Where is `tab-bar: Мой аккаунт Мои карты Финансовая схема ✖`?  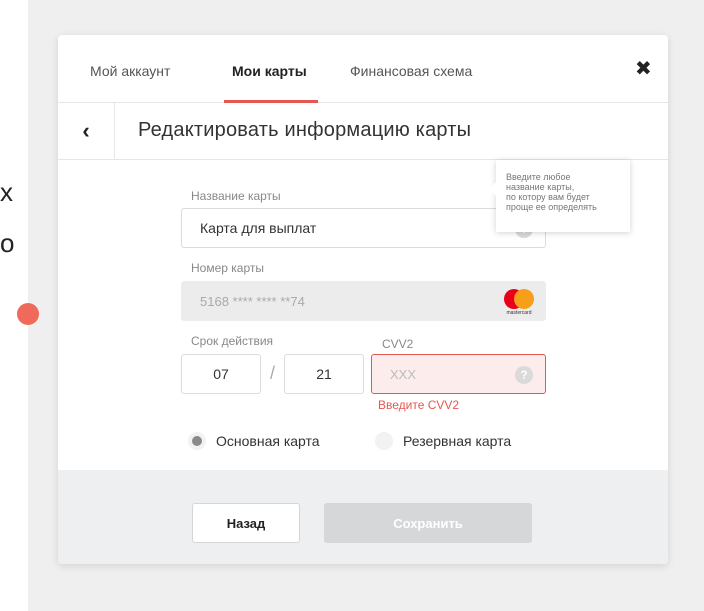
tab-bar: Мой аккаунт Мои карты Финансовая схема ✖ is located at coordinates (363, 69).